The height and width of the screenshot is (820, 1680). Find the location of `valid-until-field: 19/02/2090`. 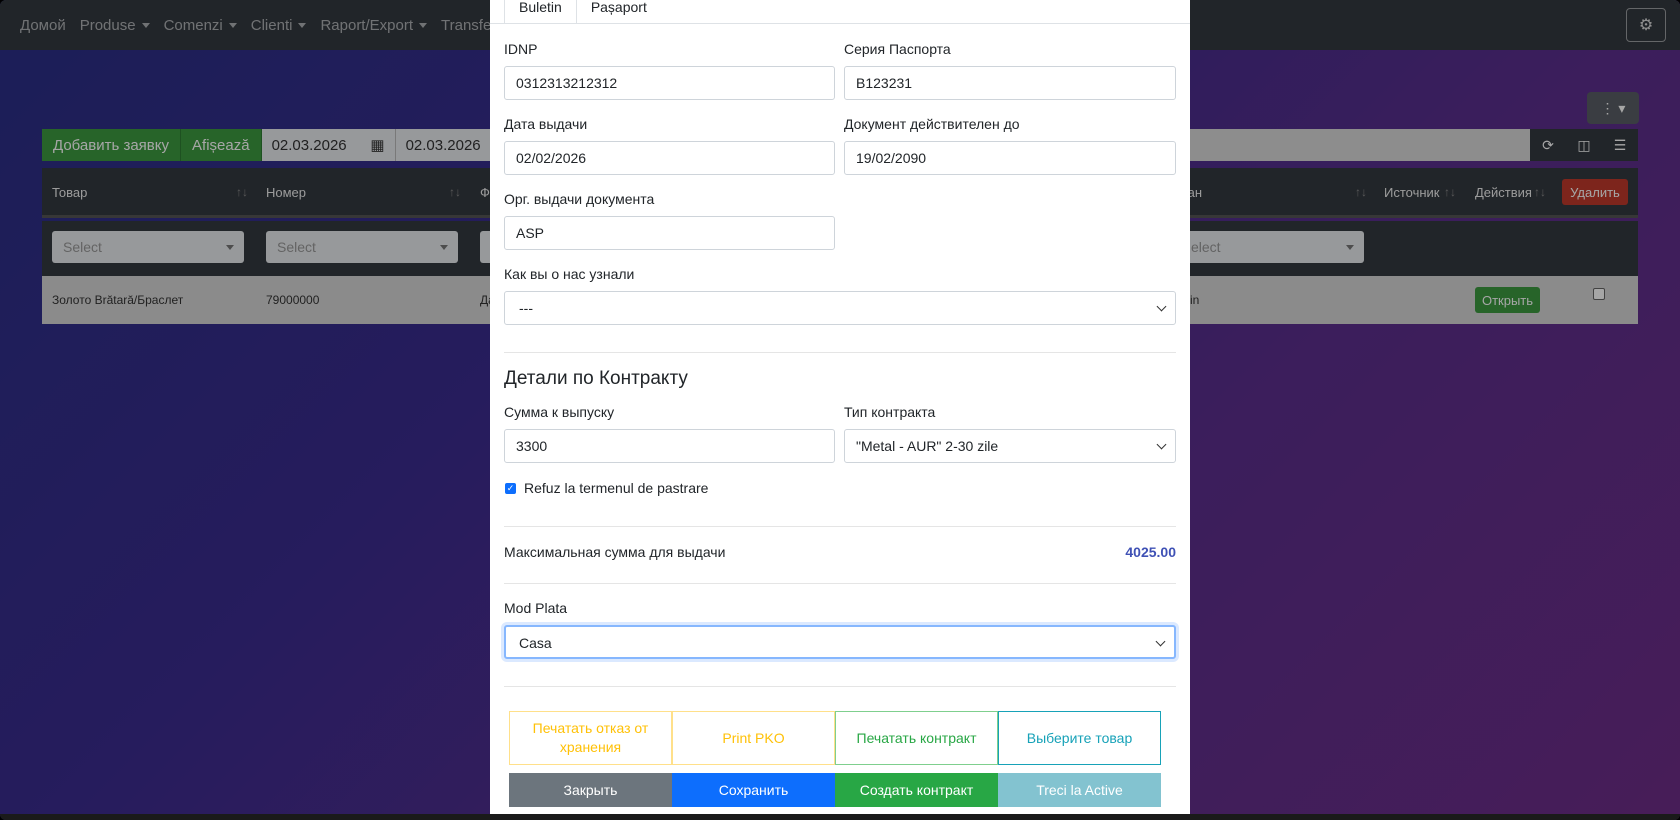

valid-until-field: 19/02/2090 is located at coordinates (1010, 158).